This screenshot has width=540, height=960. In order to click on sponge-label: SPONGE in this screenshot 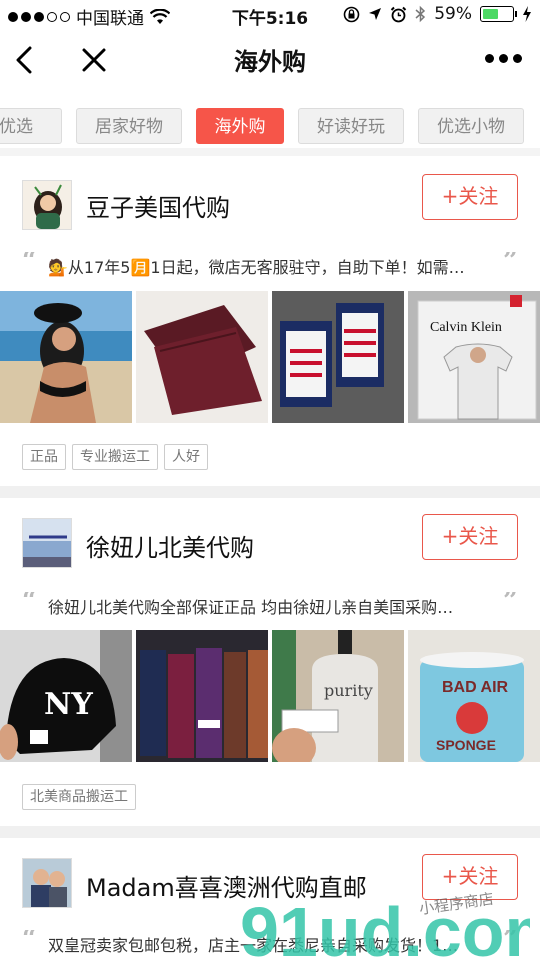, I will do `click(466, 745)`.